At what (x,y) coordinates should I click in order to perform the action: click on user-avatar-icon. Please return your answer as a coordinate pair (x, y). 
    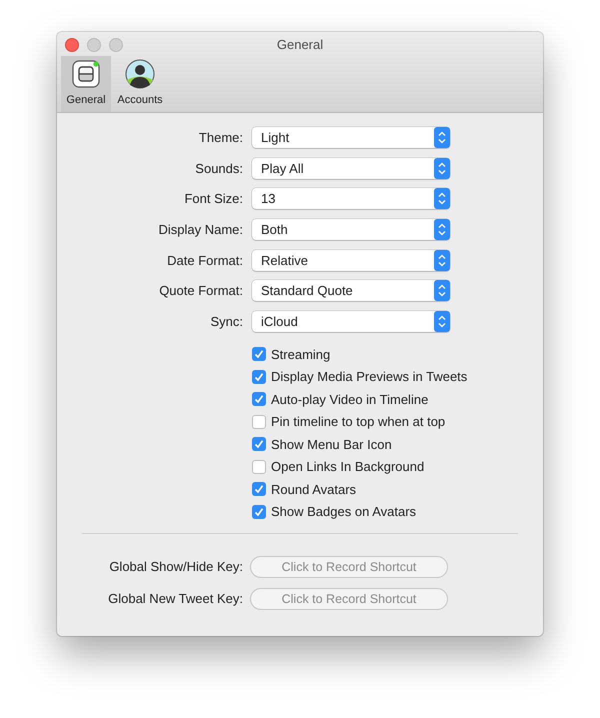
    Looking at the image, I should click on (140, 74).